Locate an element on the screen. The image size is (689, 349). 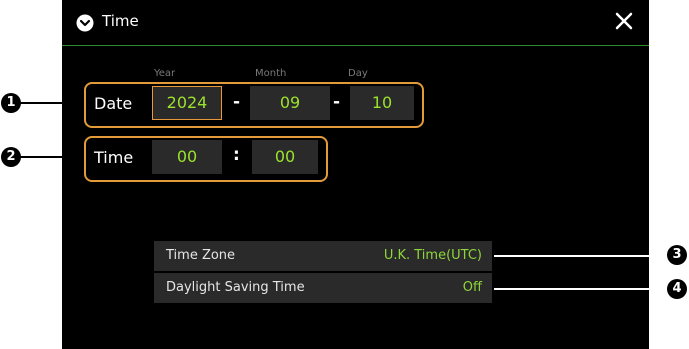
time-zone-row: Time Zone U.K. Time(UTC) is located at coordinates (323, 256).